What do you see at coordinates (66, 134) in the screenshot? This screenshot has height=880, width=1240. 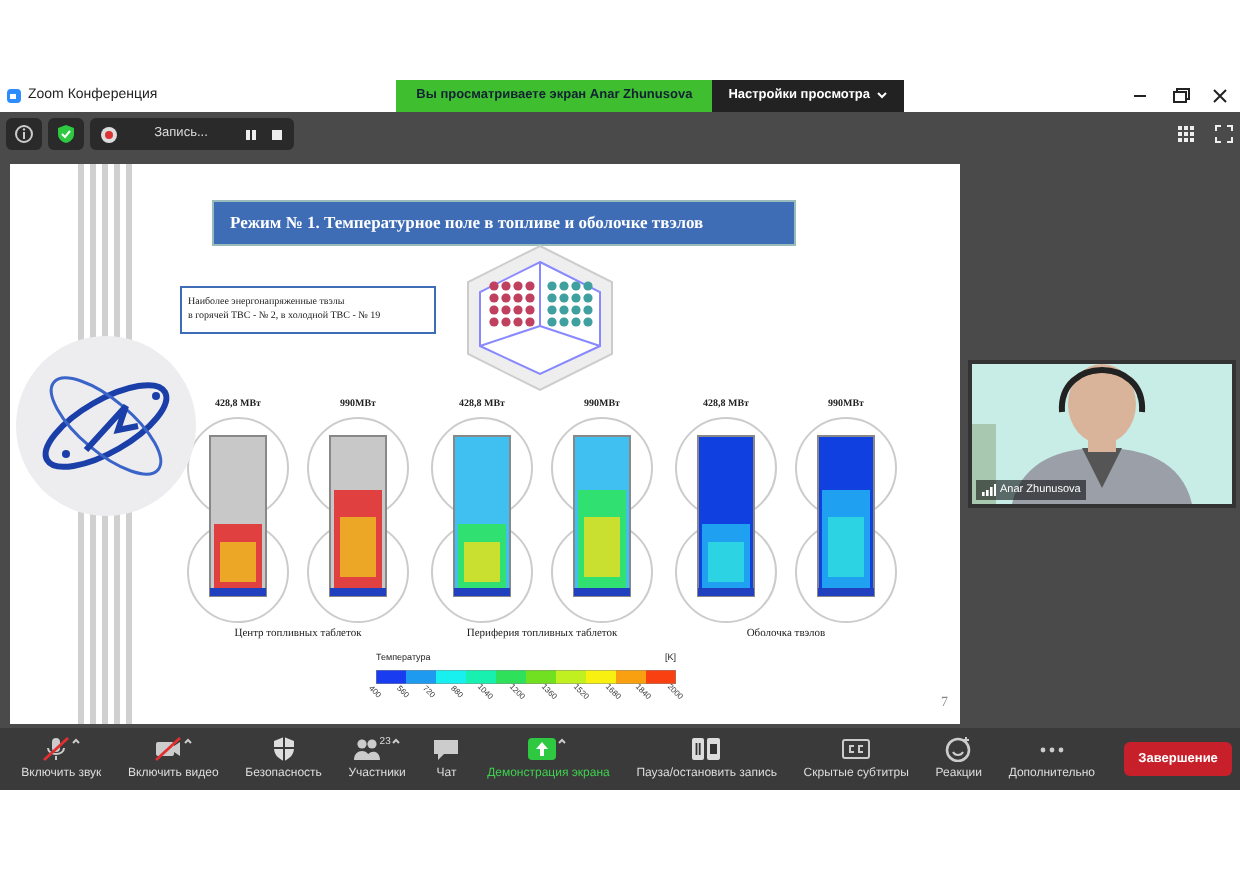 I see `shield-icon` at bounding box center [66, 134].